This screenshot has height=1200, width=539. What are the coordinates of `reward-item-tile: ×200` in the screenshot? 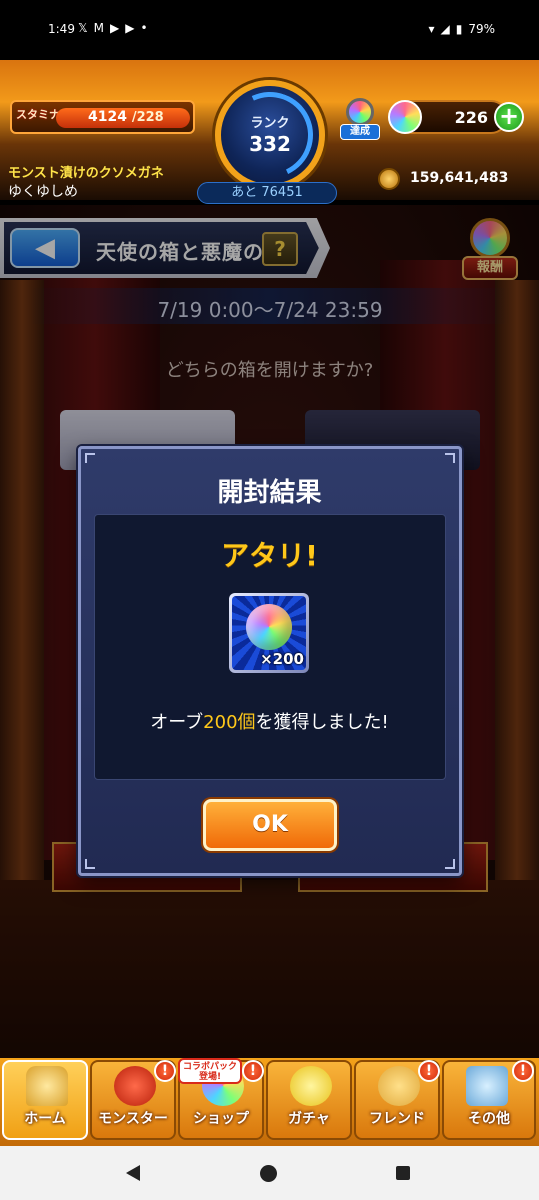 It's located at (269, 633).